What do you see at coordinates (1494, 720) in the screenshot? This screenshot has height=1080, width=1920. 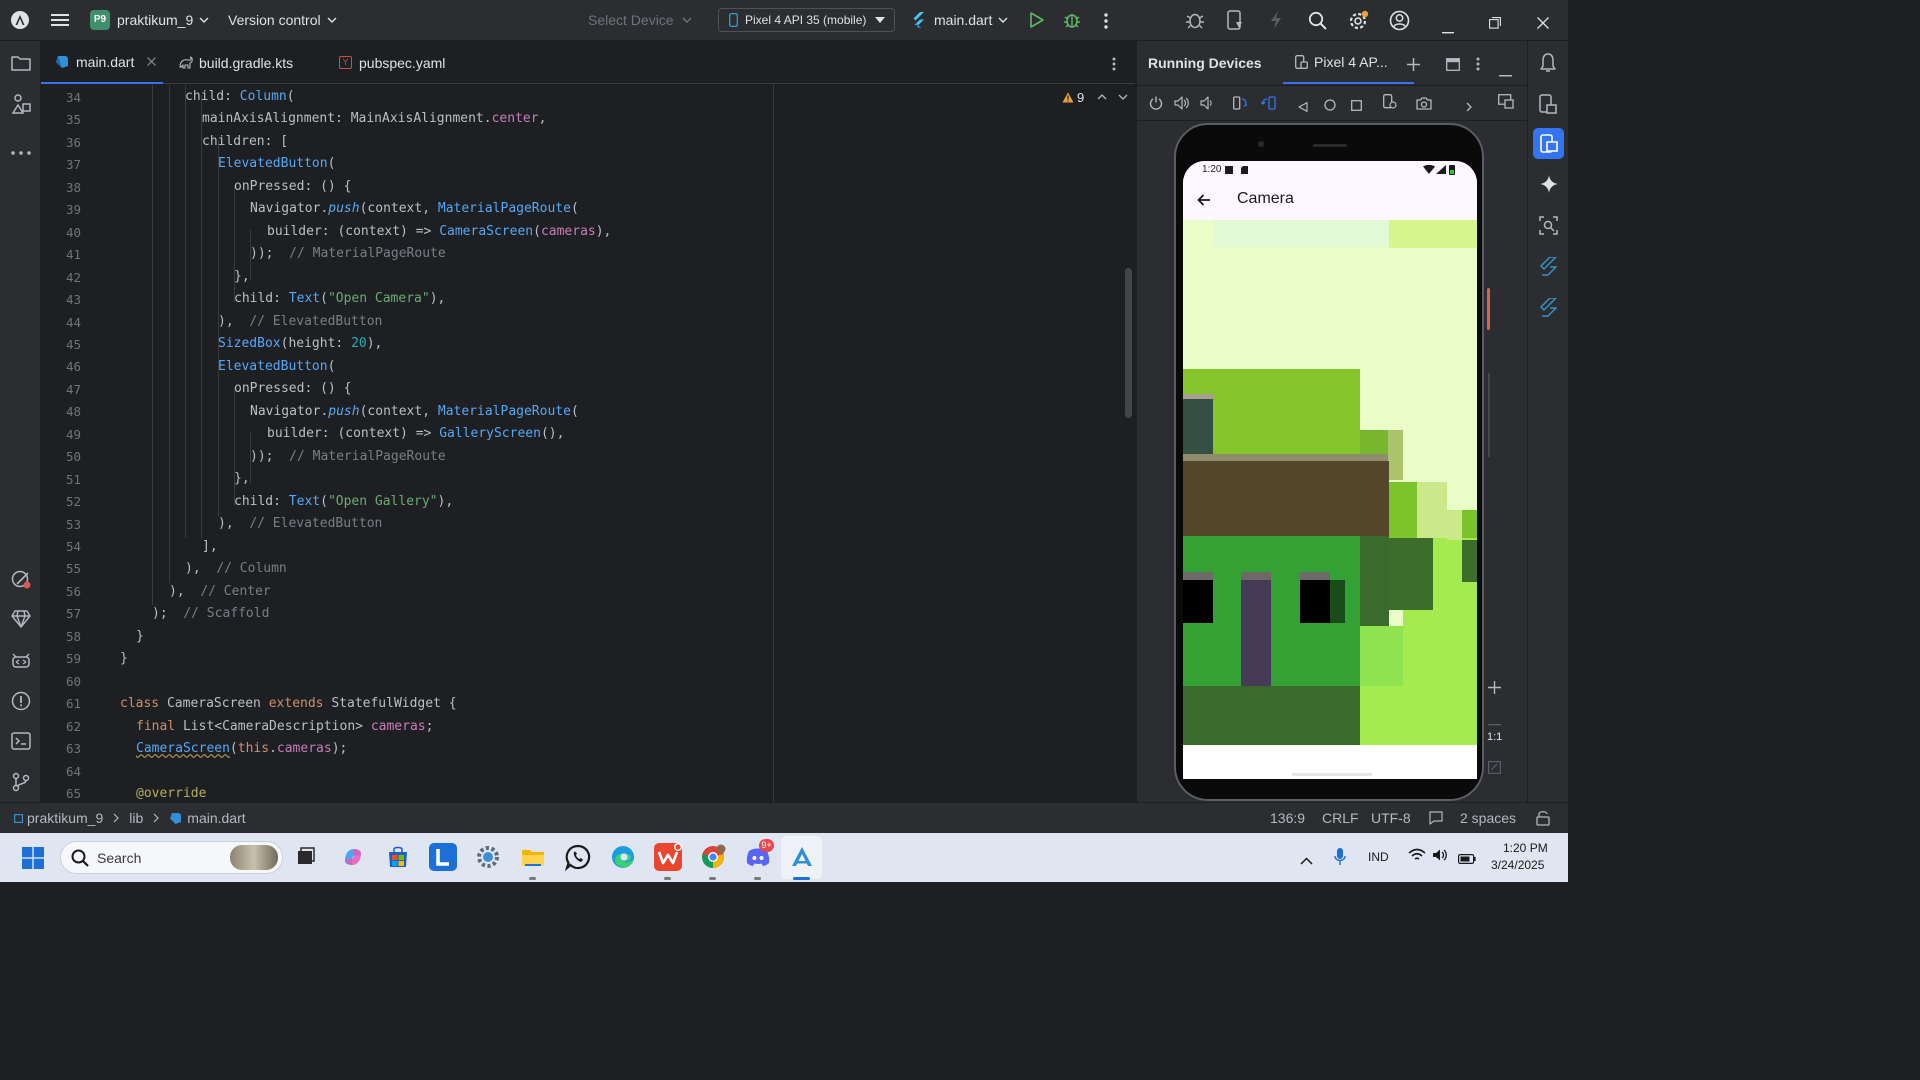 I see `zoom-out-icon` at bounding box center [1494, 720].